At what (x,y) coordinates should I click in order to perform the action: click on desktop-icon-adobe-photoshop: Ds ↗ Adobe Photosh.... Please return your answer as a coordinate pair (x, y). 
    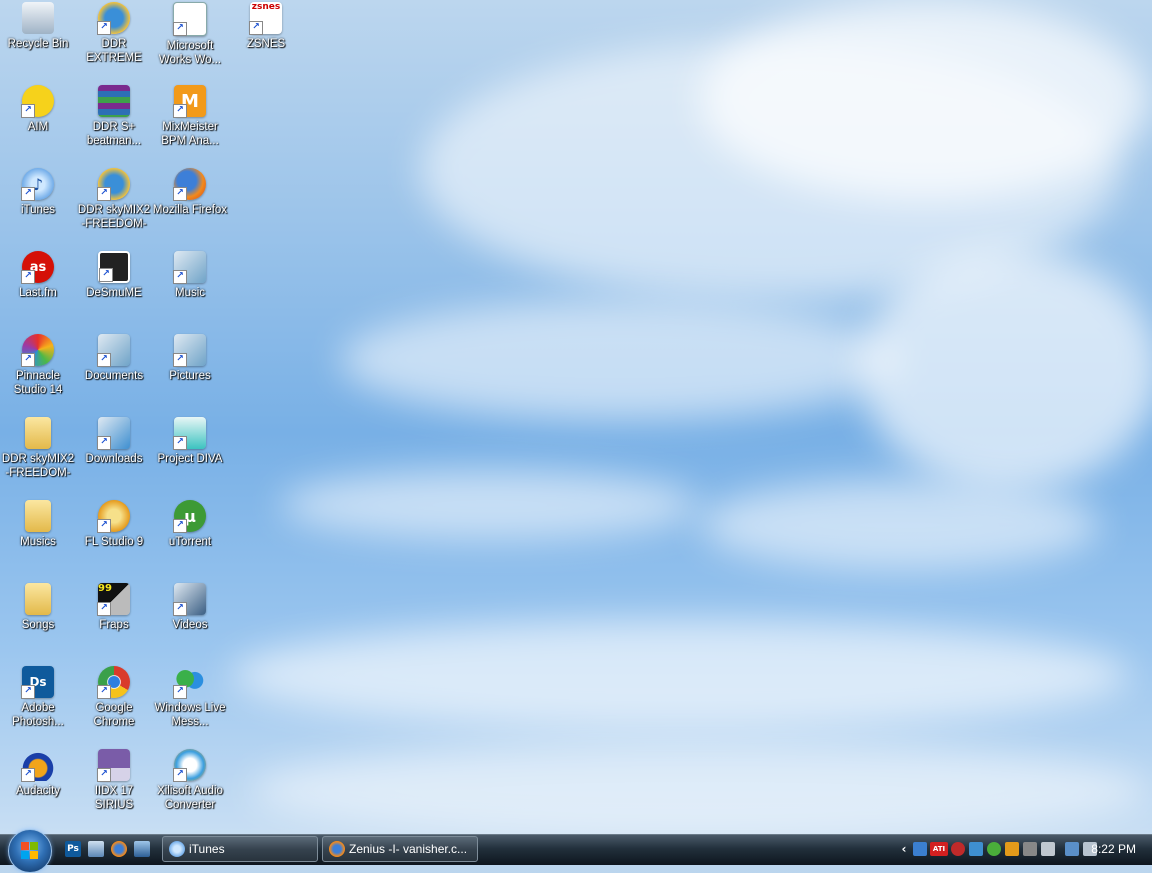
    Looking at the image, I should click on (38, 707).